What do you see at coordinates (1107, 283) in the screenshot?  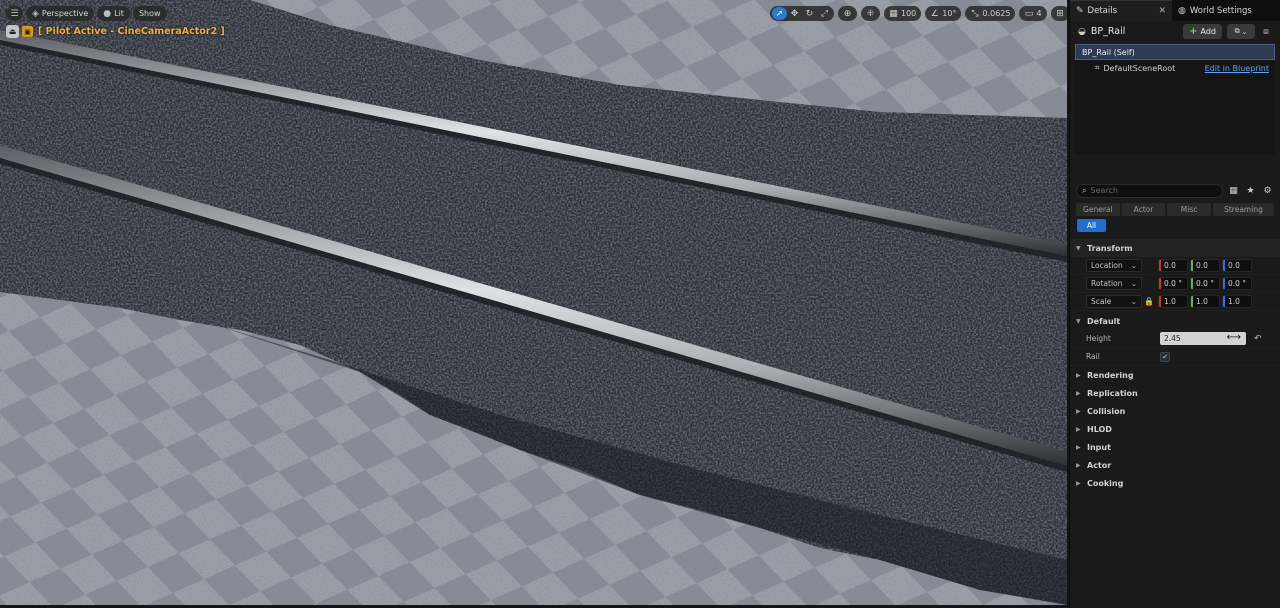 I see `rotation-label: Rotation` at bounding box center [1107, 283].